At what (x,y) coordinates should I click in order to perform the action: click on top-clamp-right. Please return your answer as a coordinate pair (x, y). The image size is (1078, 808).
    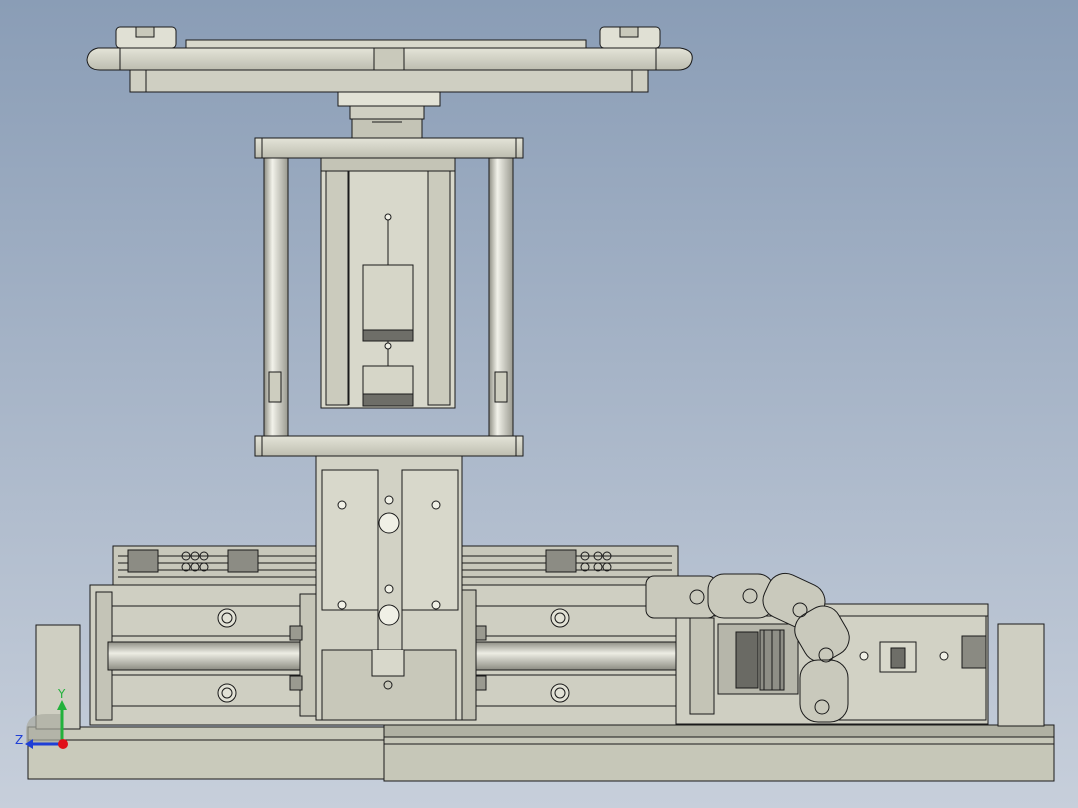
    Looking at the image, I should click on (630, 37).